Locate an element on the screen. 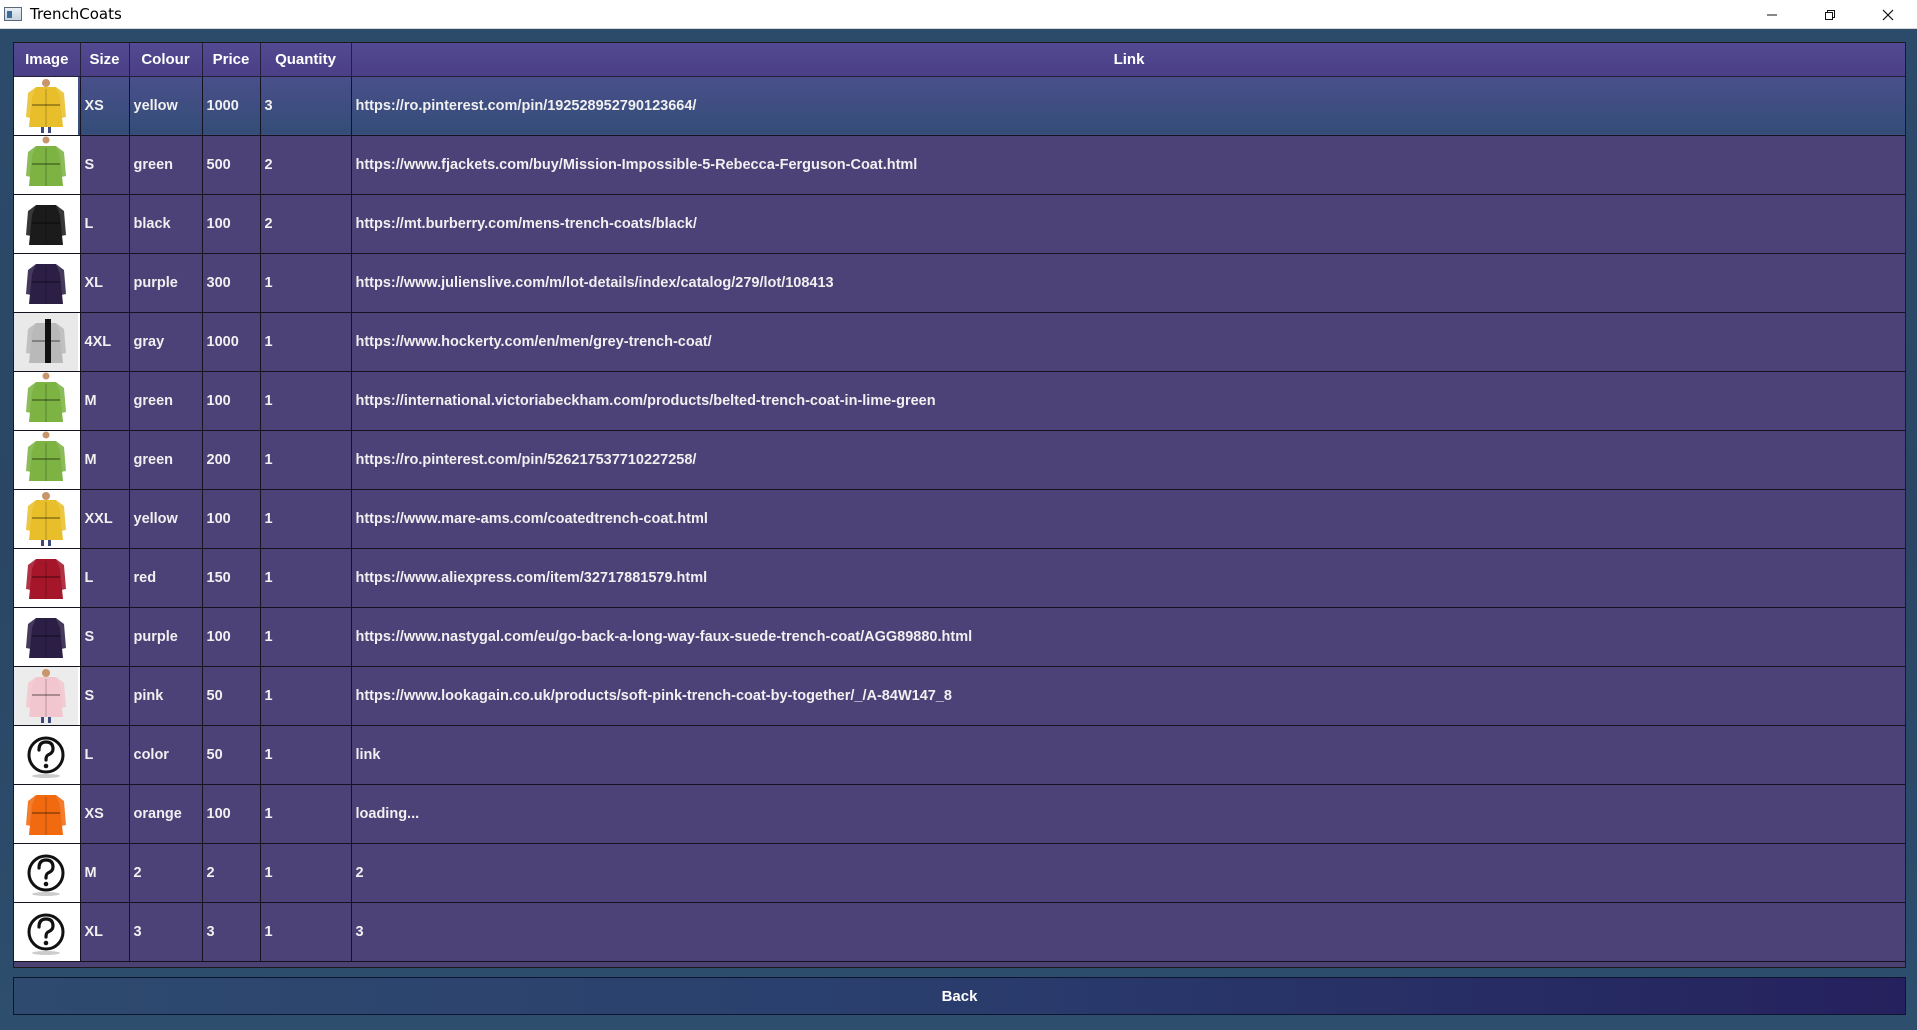  table-row: XL 3 3 1 3 is located at coordinates (959, 932).